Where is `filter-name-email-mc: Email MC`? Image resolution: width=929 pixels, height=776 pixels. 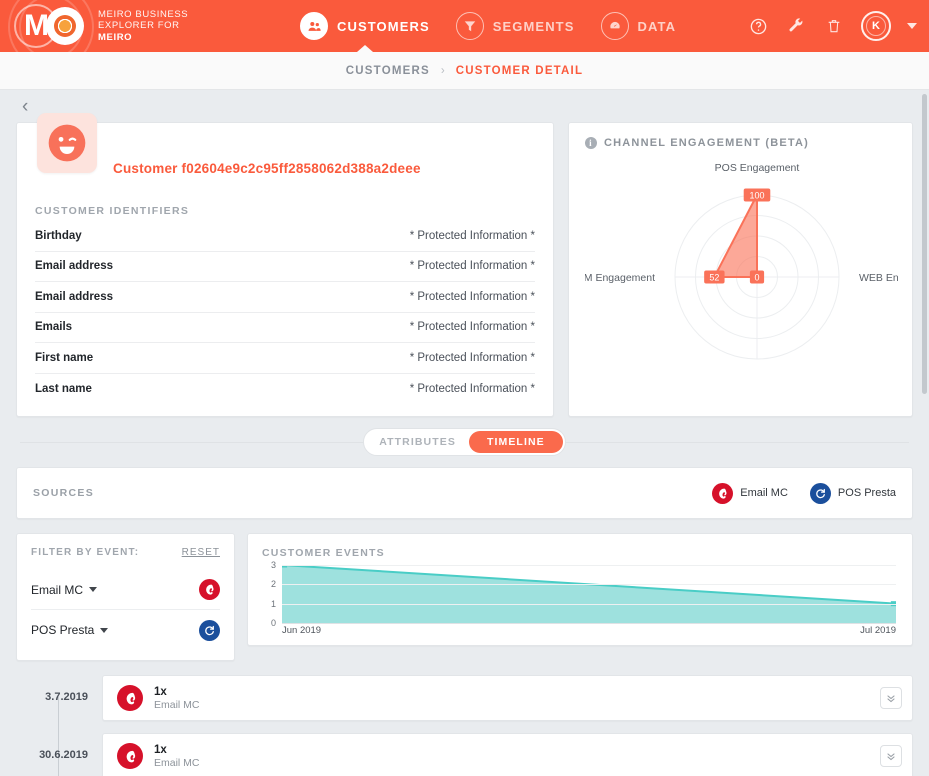
filter-name-email-mc: Email MC is located at coordinates (64, 589).